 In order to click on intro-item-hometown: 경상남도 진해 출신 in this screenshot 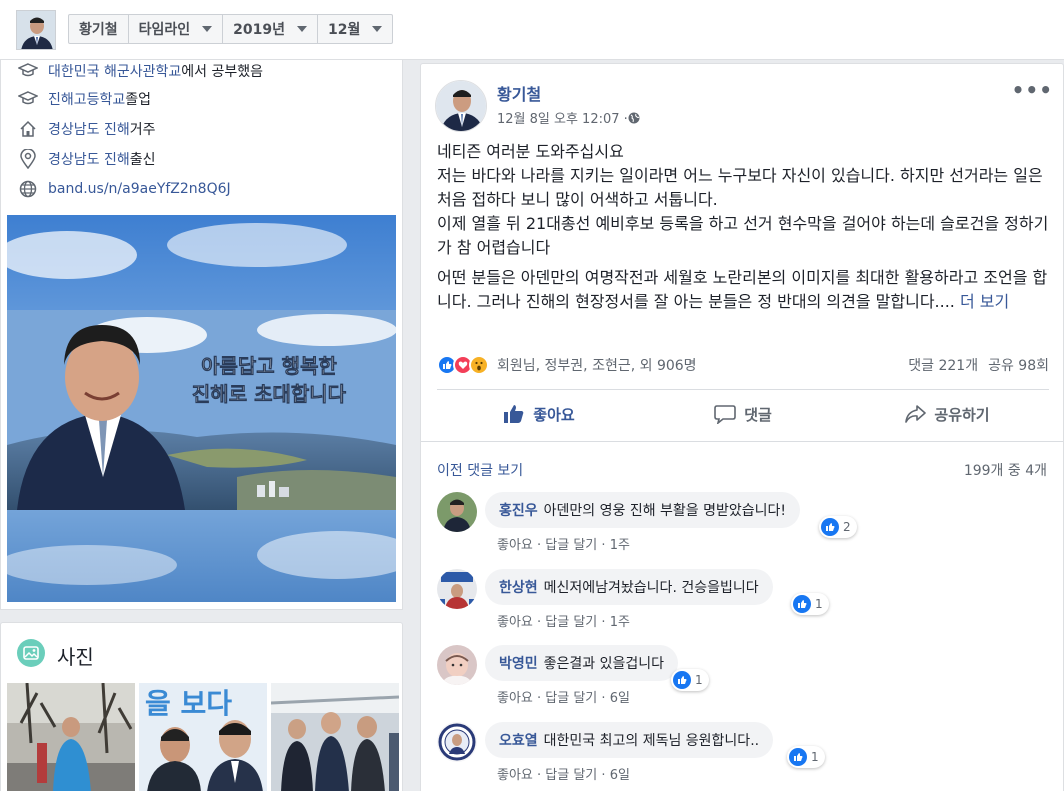, I will do `click(86, 159)`.